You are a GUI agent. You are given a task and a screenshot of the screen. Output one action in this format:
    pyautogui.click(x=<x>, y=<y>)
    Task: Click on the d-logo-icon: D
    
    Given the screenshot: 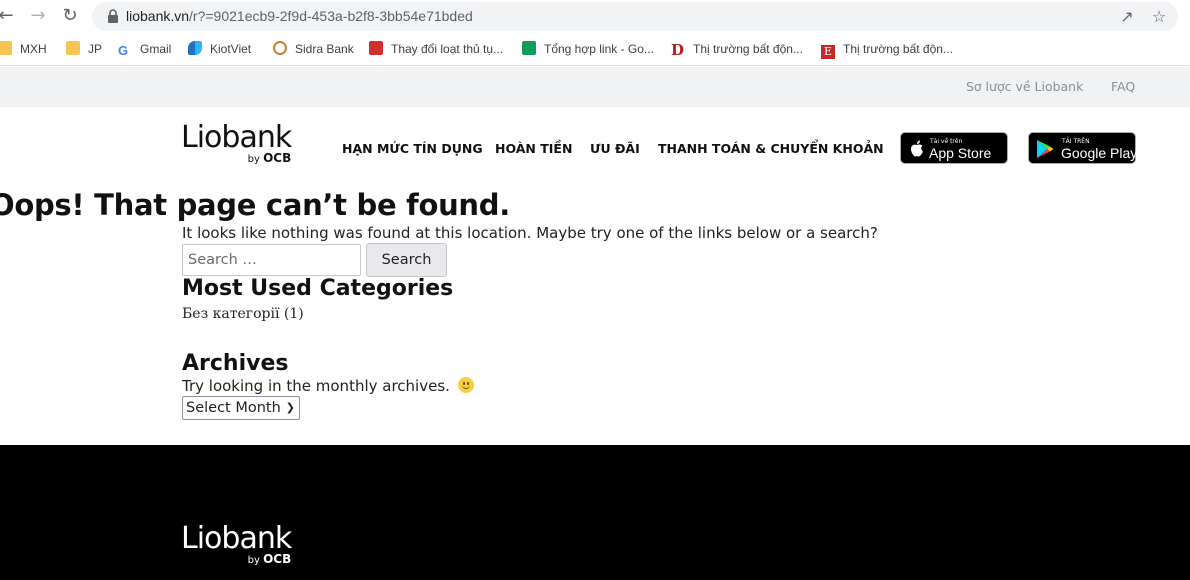 What is the action you would take?
    pyautogui.click(x=678, y=50)
    